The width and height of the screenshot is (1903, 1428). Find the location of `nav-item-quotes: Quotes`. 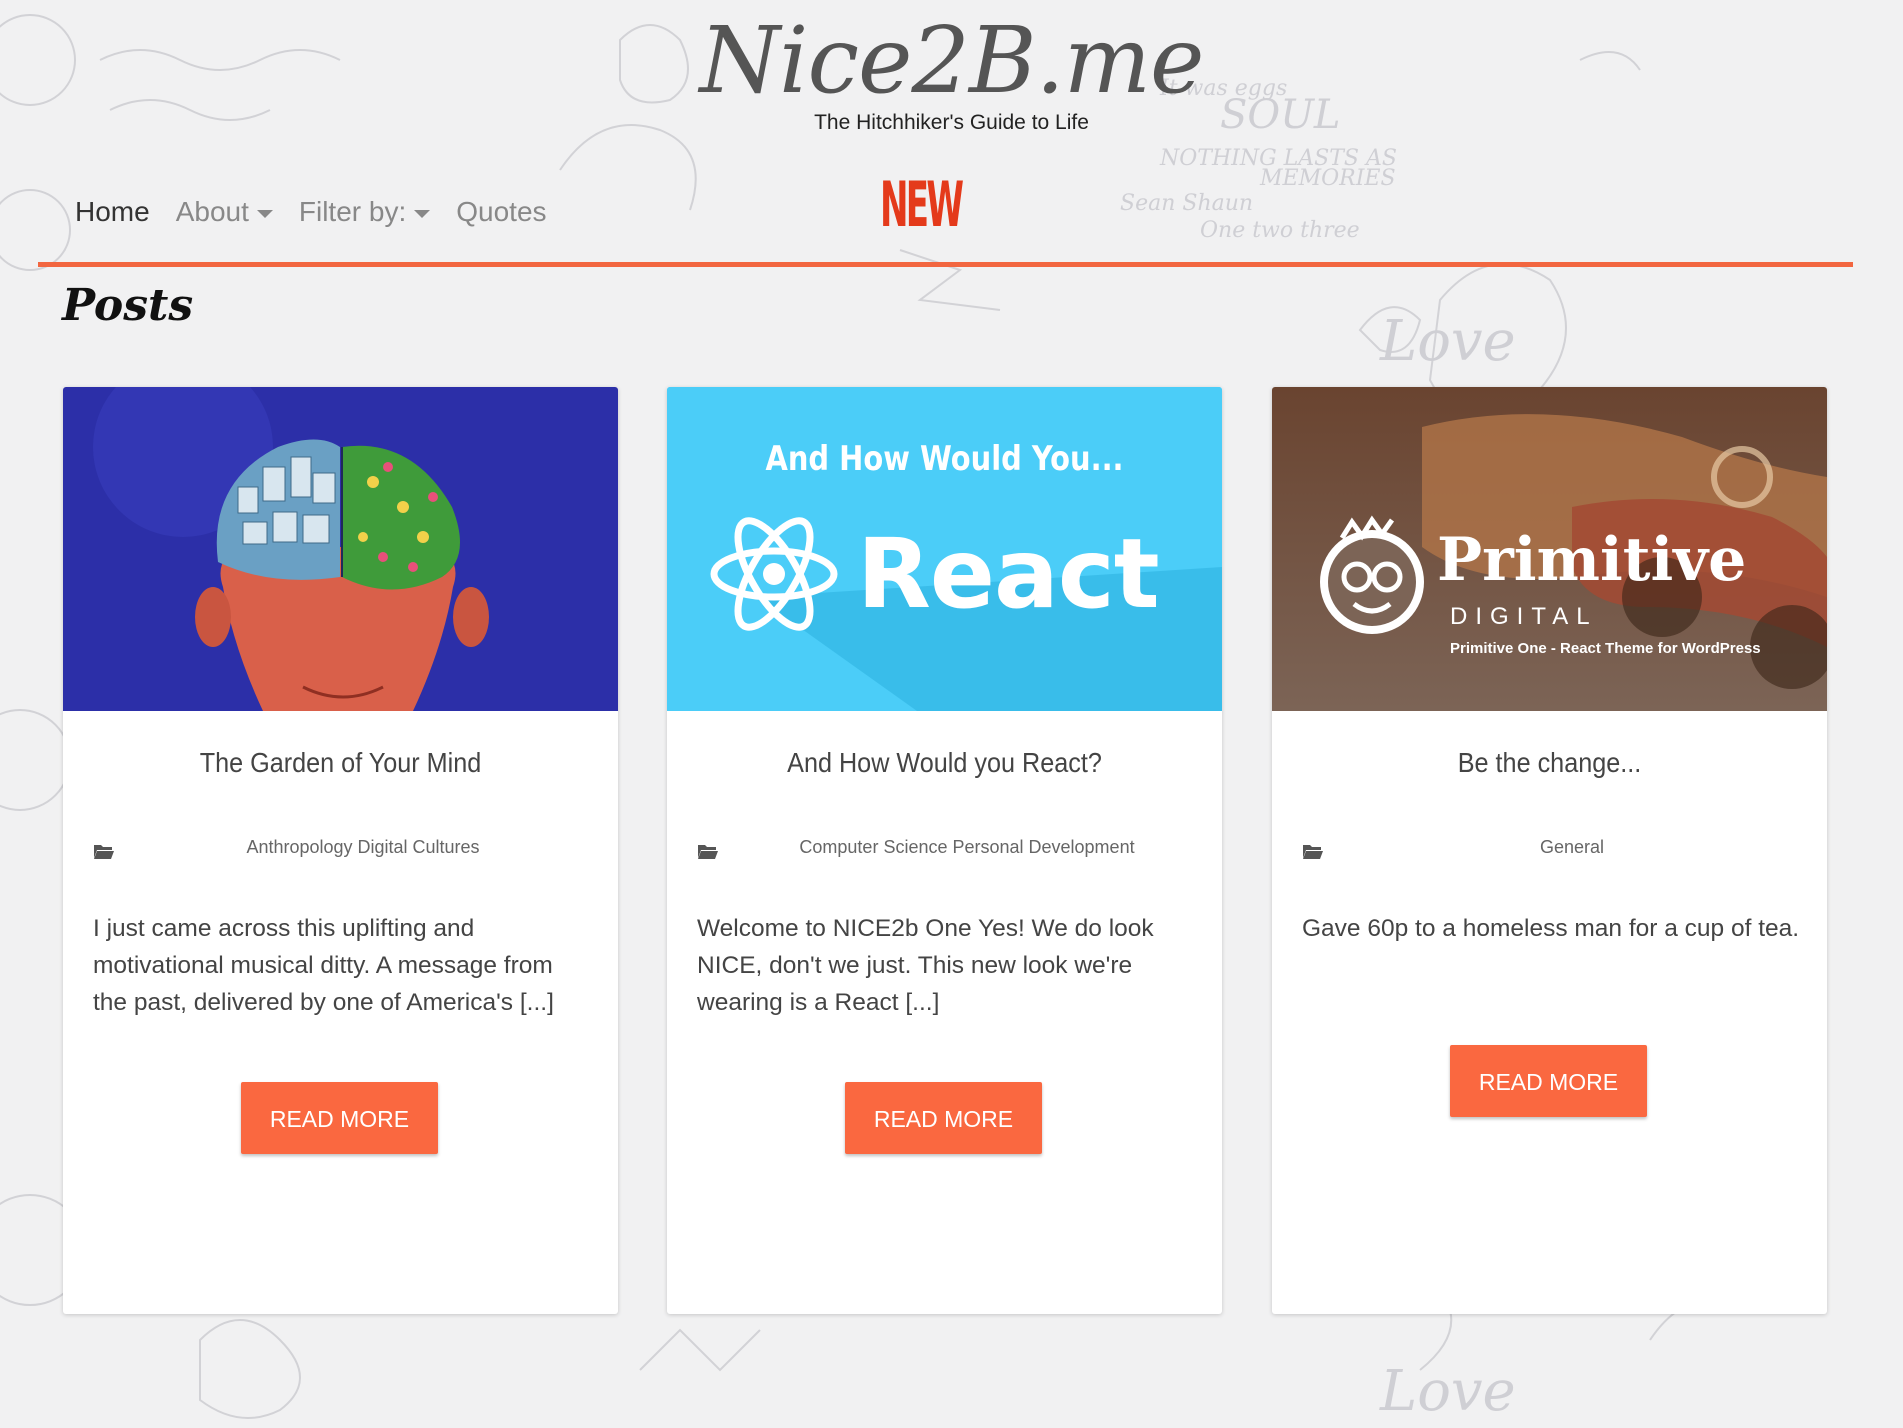

nav-item-quotes: Quotes is located at coordinates (501, 212).